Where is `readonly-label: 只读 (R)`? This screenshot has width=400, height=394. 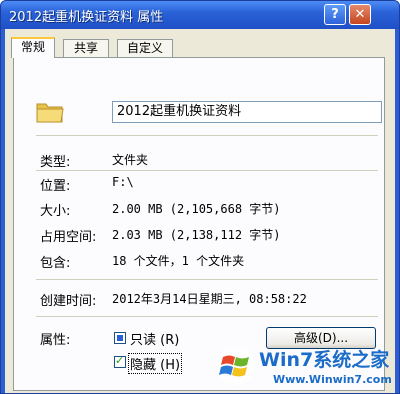
readonly-label: 只读 (R) is located at coordinates (154, 338).